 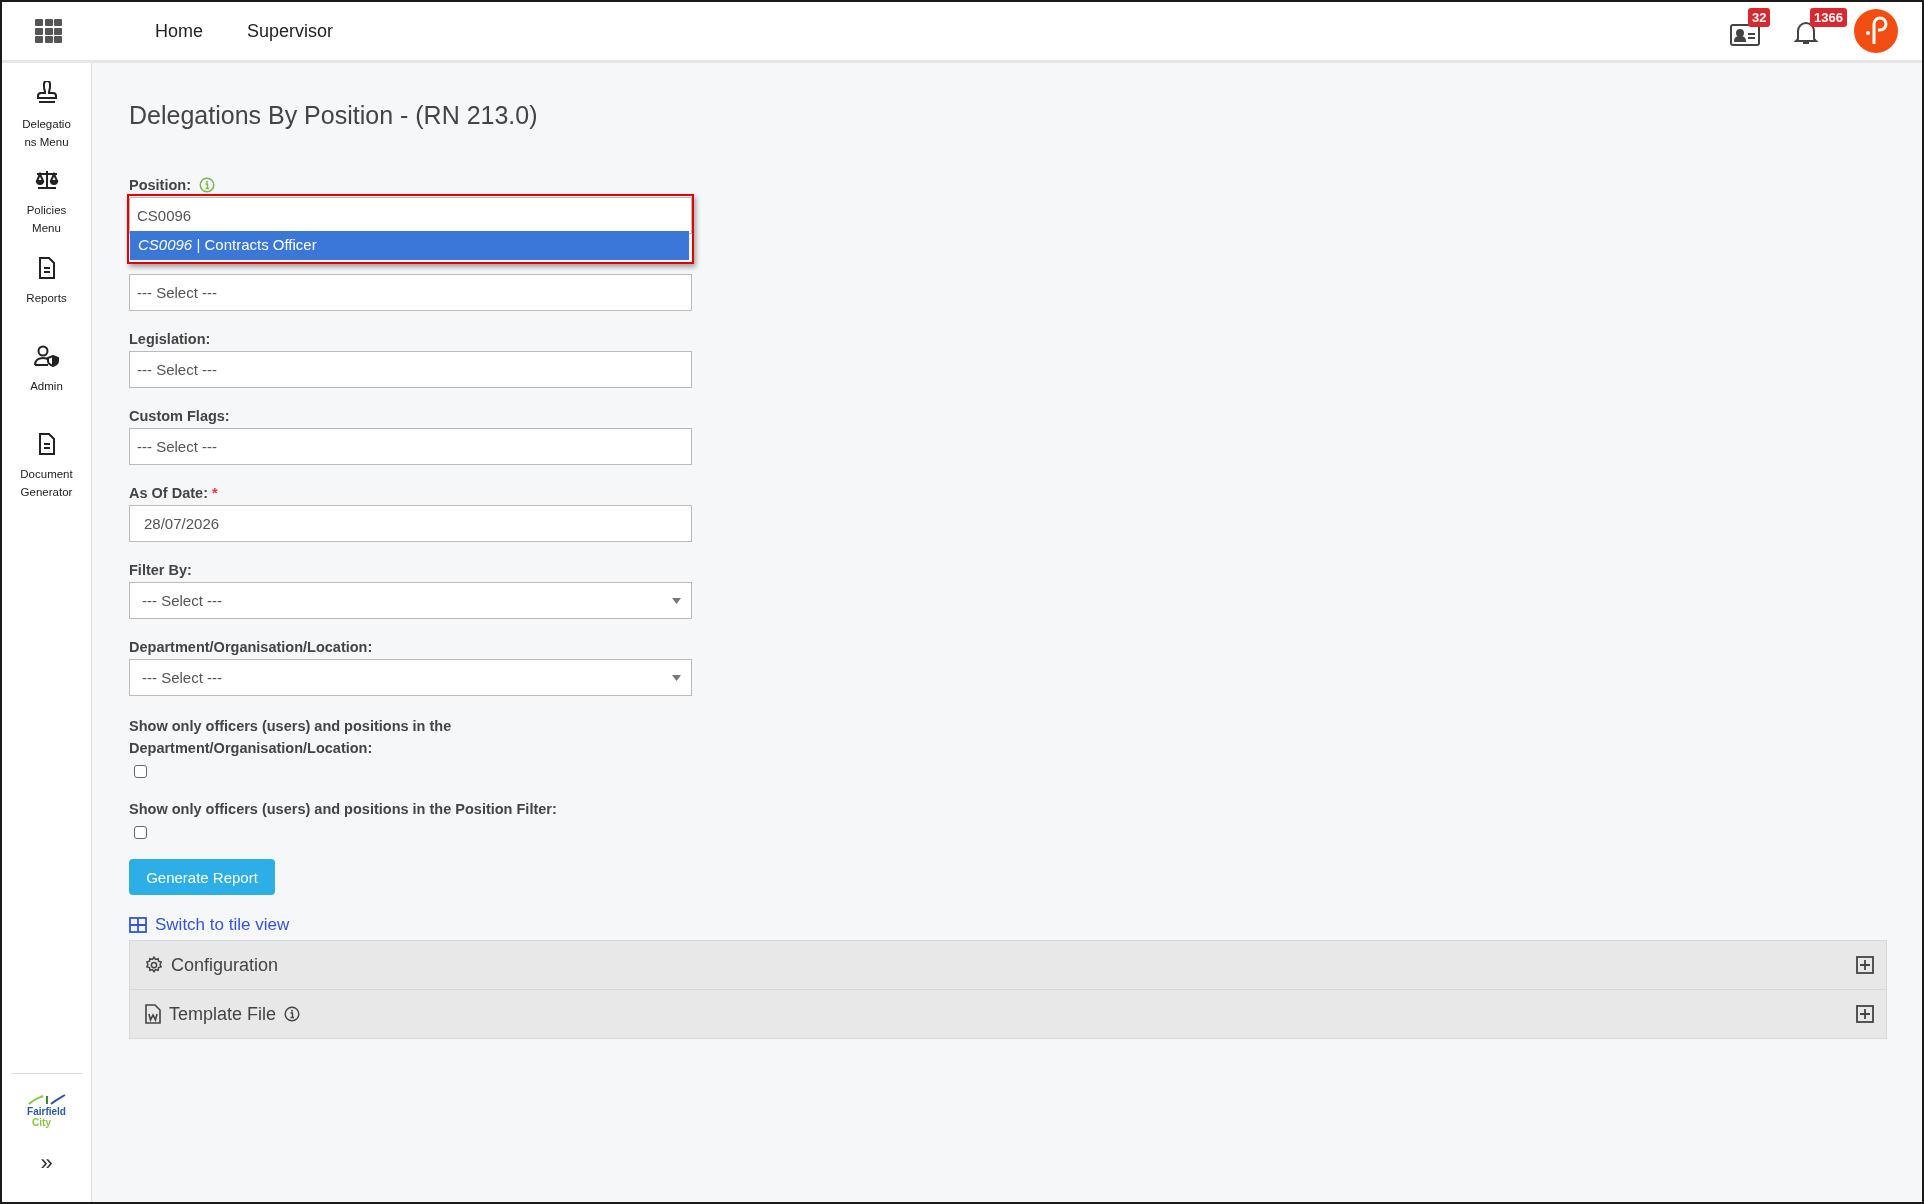 What do you see at coordinates (138, 925) in the screenshot?
I see `grid-icon` at bounding box center [138, 925].